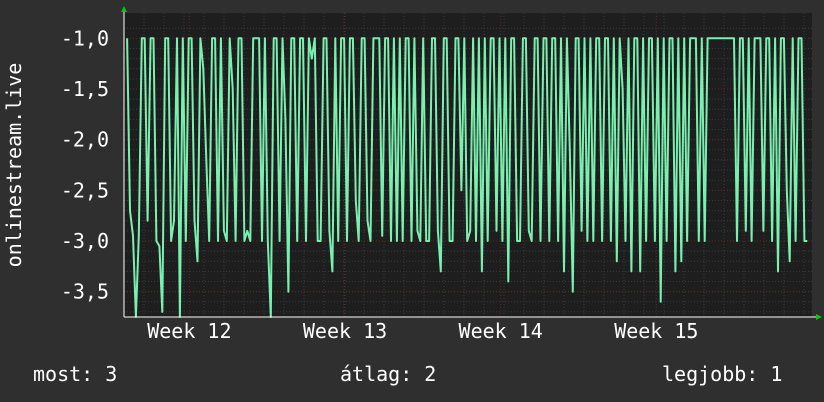 The width and height of the screenshot is (824, 402). I want to click on y-axis-arrow-icon, so click(124, 9).